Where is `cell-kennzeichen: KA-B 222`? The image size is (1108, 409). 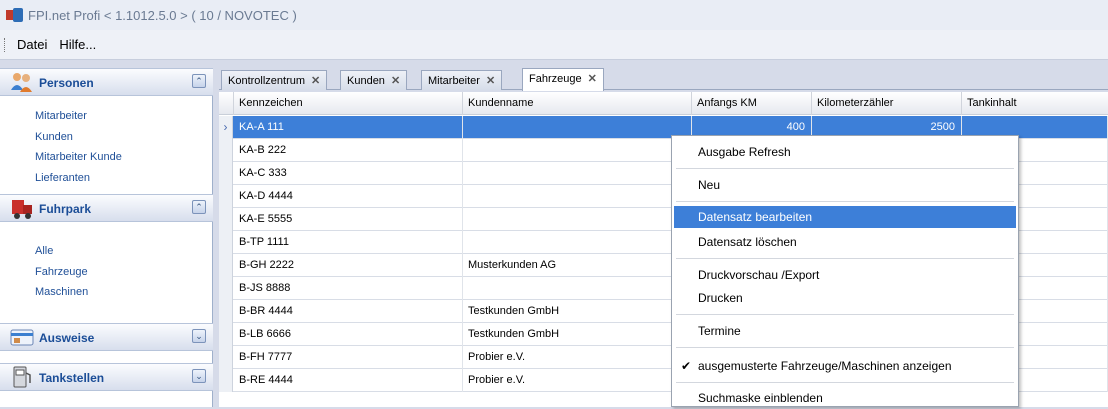
cell-kennzeichen: KA-B 222 is located at coordinates (348, 150).